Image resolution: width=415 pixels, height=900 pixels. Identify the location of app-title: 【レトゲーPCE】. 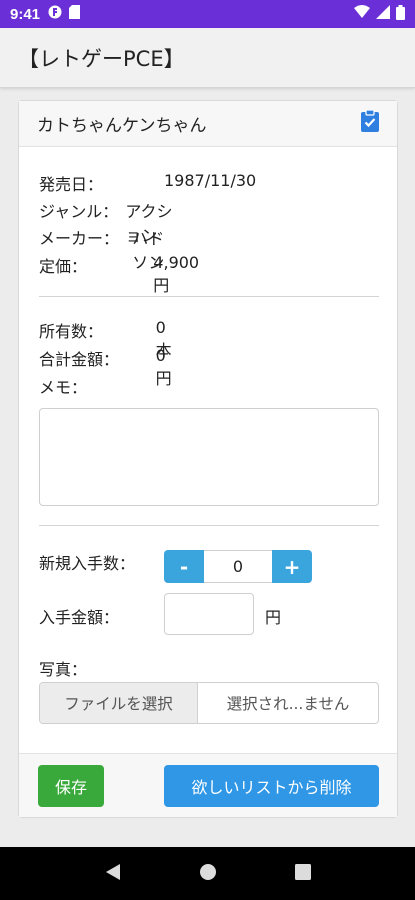
(101, 58).